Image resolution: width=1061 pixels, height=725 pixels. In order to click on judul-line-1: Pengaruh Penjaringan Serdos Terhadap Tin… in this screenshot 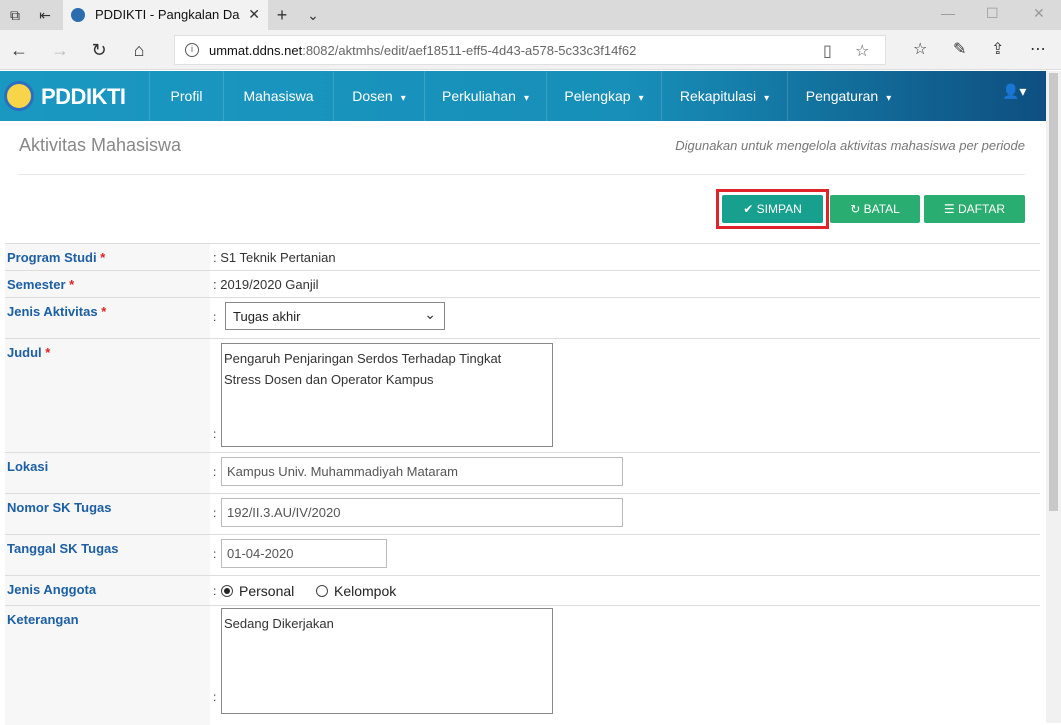, I will do `click(363, 358)`.